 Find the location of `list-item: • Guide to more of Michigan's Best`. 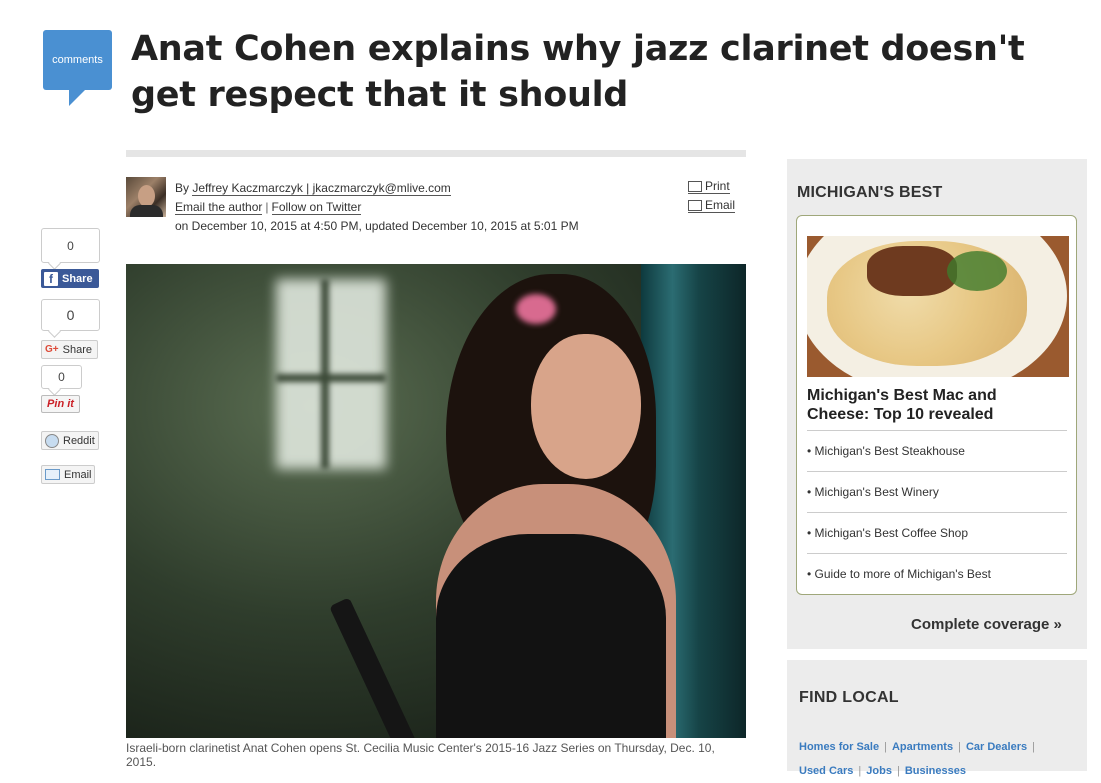

list-item: • Guide to more of Michigan's Best is located at coordinates (937, 573).